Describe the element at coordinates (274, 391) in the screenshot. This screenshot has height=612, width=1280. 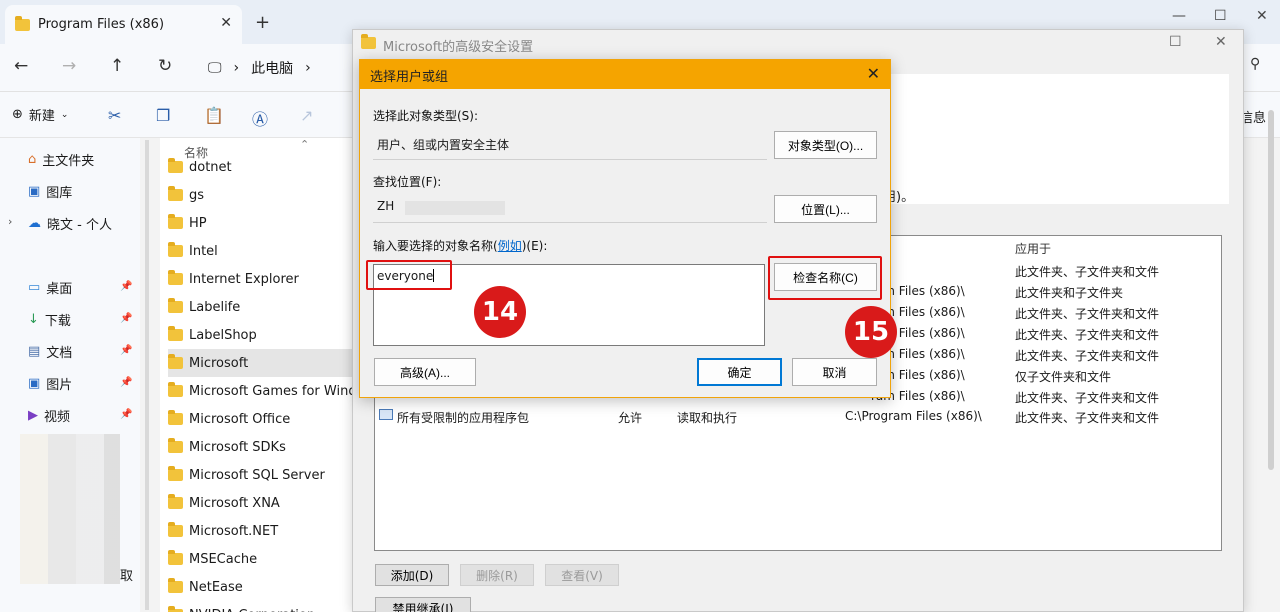
I see `file-name: Microsoft Games for Windows` at that location.